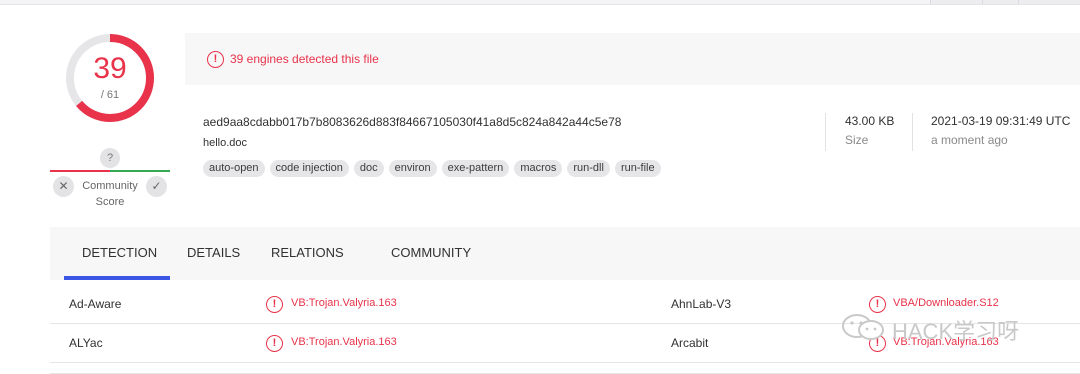 The width and height of the screenshot is (1080, 374). What do you see at coordinates (110, 202) in the screenshot?
I see `community-label-line2: Score` at bounding box center [110, 202].